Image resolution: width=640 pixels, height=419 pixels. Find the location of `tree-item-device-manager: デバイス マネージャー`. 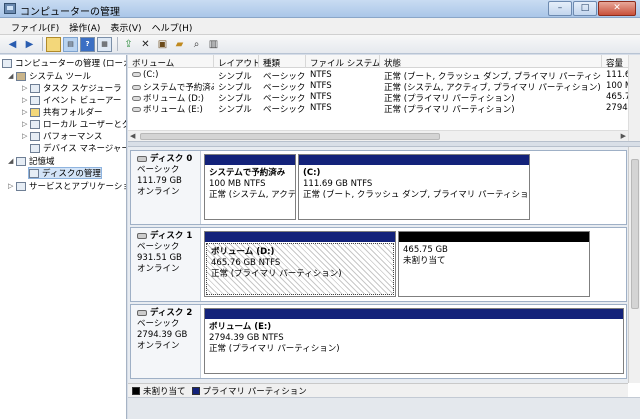

tree-item-device-manager: デバイス マネージャー is located at coordinates (78, 148).